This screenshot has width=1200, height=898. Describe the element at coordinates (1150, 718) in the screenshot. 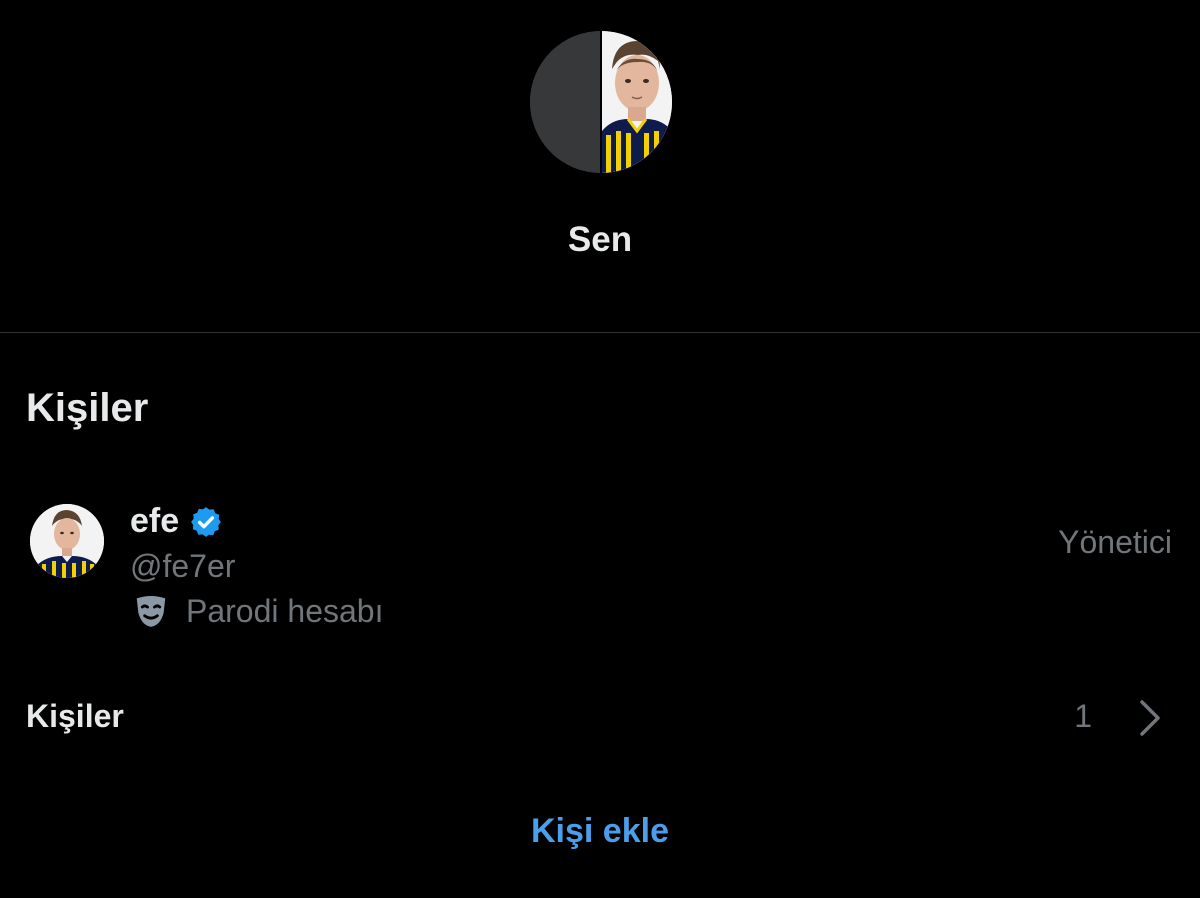

I see `chevron-right-icon` at that location.